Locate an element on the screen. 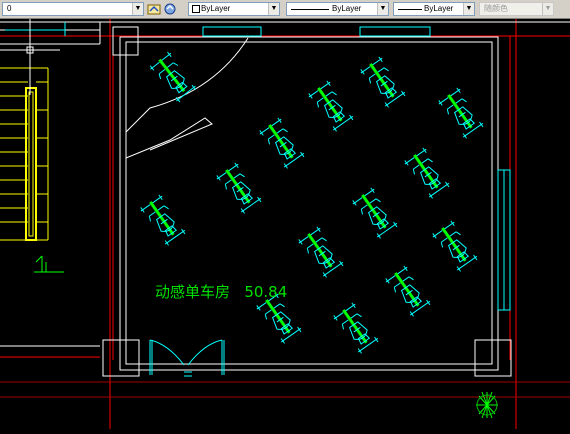  make-current-layer-icon is located at coordinates (154, 9).